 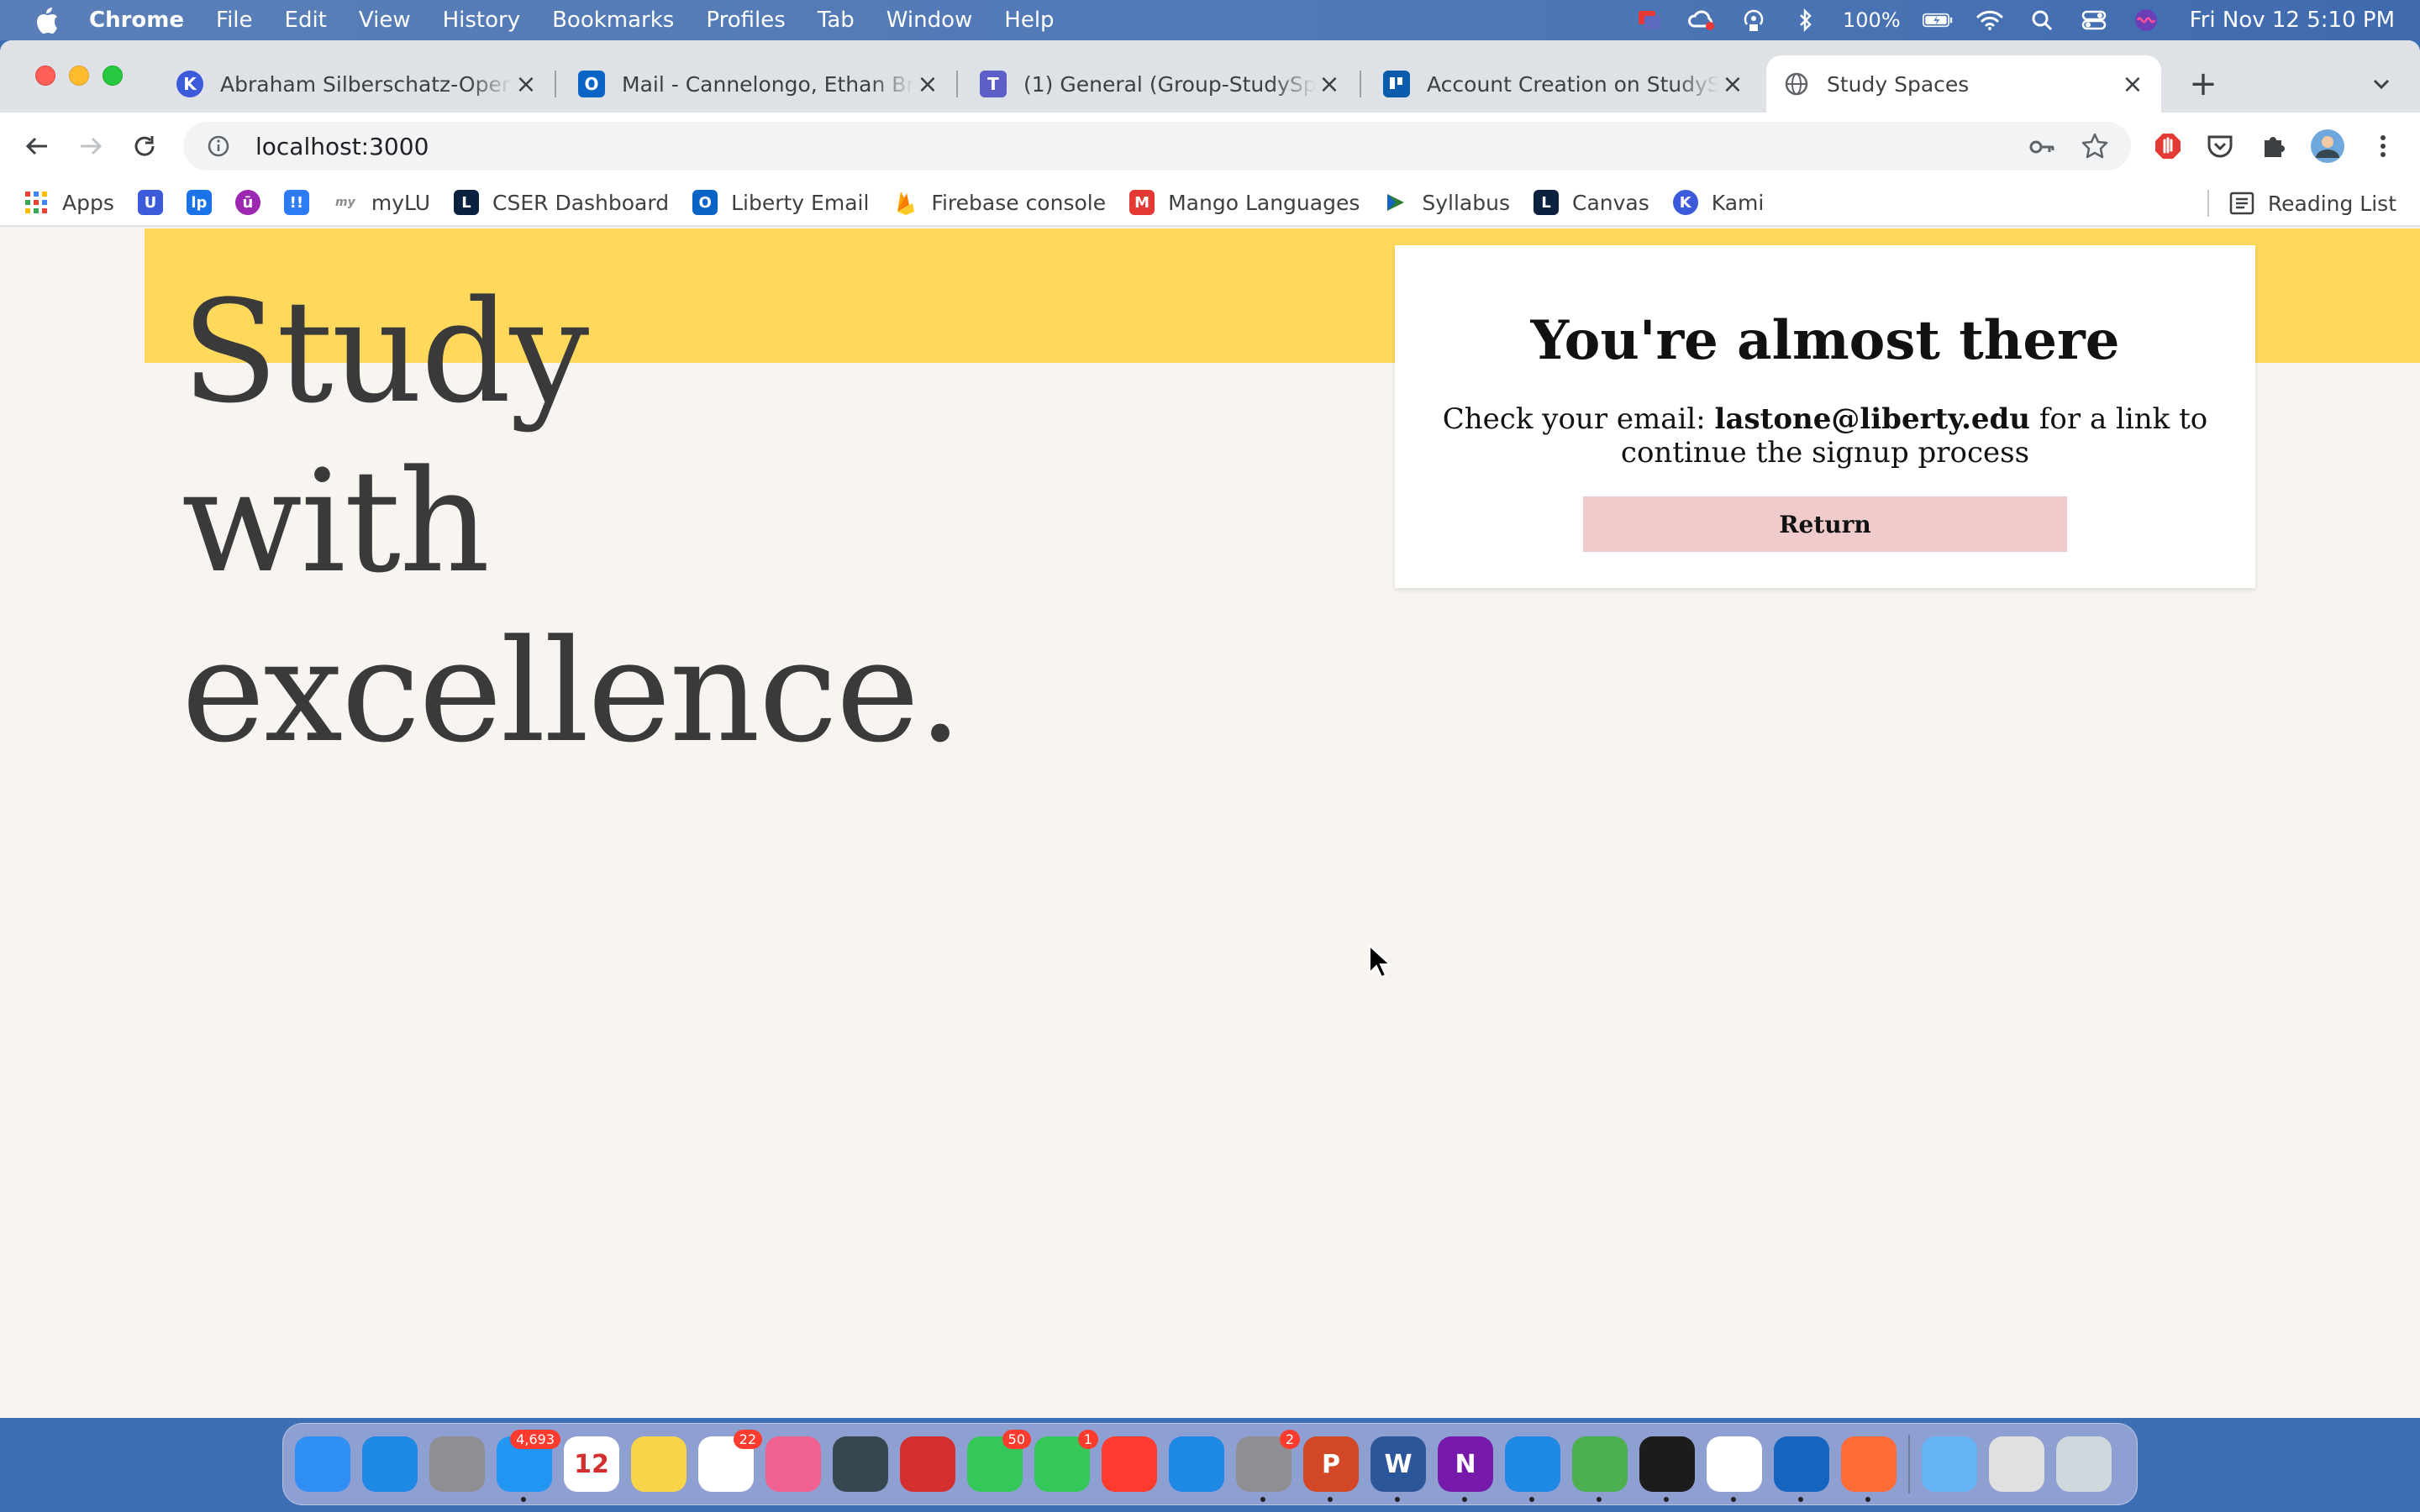 I want to click on bookmark-blue-app: !!, so click(x=296, y=202).